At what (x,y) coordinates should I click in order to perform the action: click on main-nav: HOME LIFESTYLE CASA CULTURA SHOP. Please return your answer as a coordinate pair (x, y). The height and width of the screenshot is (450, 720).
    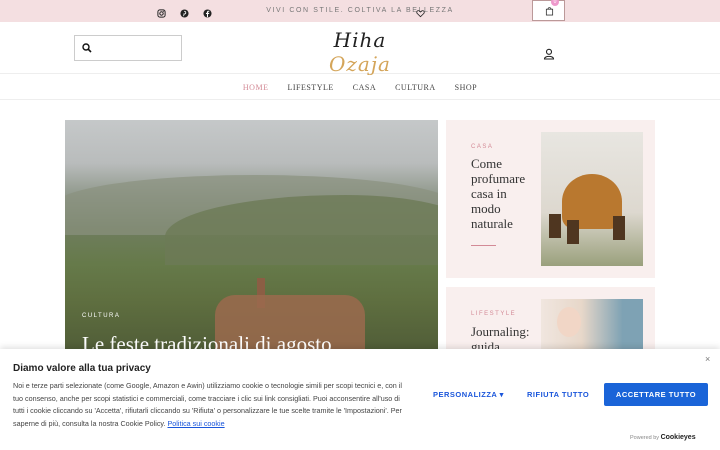
    Looking at the image, I should click on (360, 87).